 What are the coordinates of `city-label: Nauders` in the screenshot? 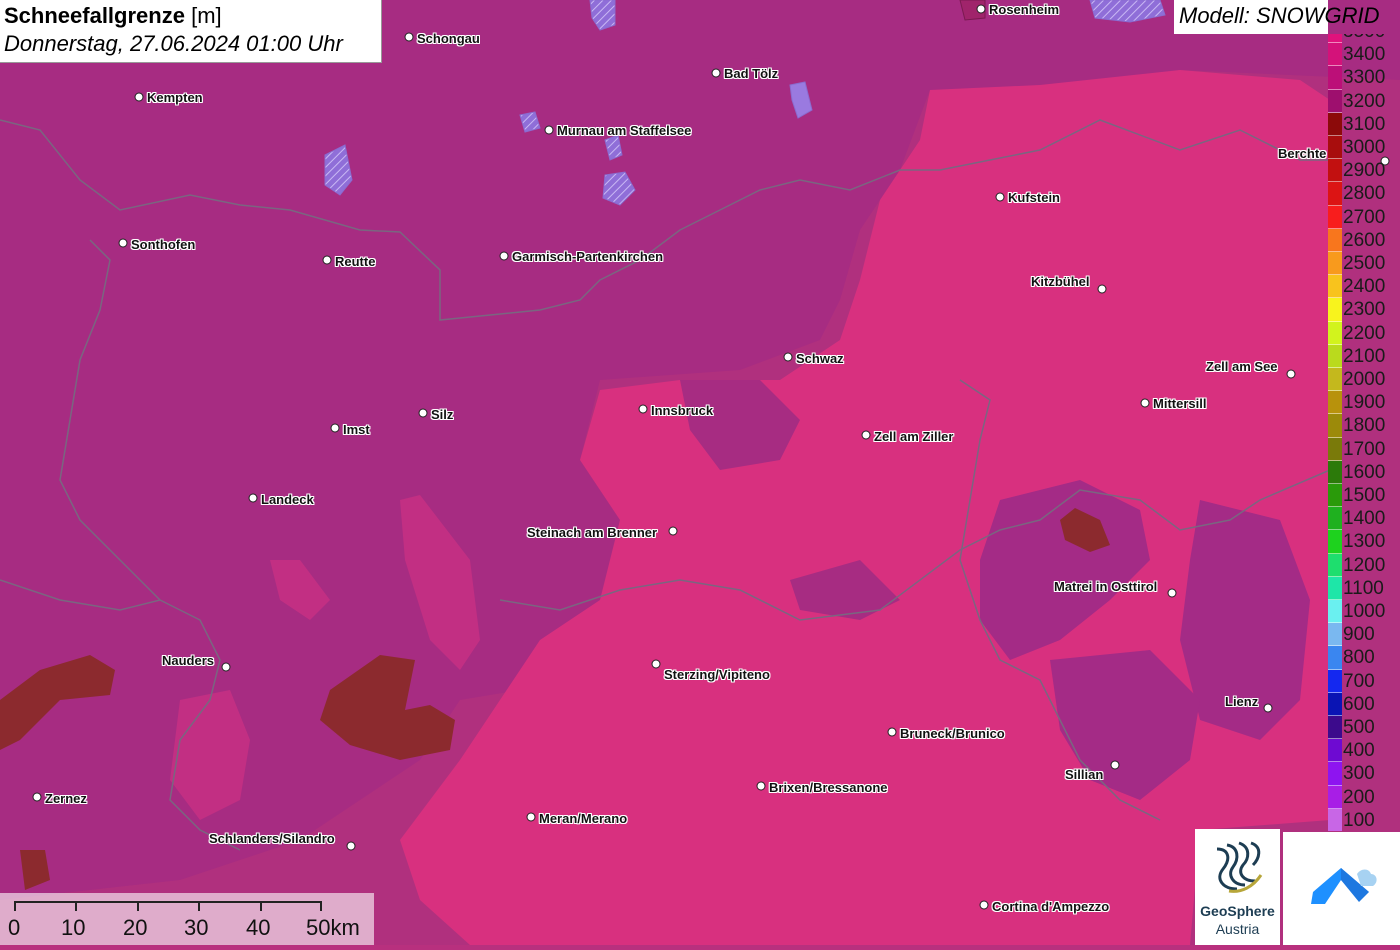 It's located at (188, 660).